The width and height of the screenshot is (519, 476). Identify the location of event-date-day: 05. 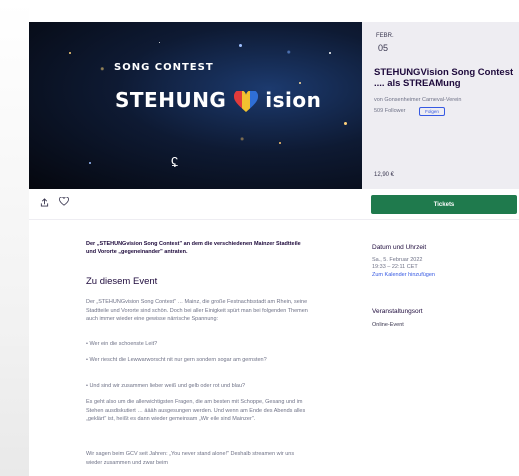
(383, 48).